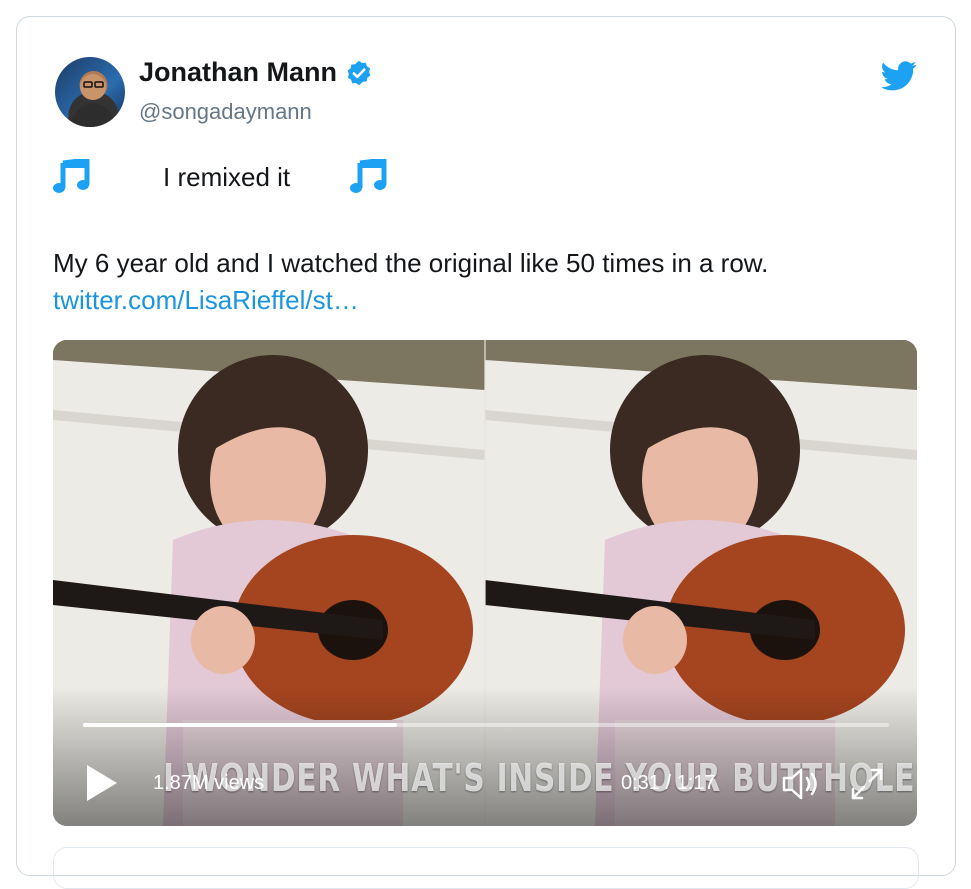 Image resolution: width=971 pixels, height=889 pixels. What do you see at coordinates (899, 76) in the screenshot?
I see `twitter-bird-icon` at bounding box center [899, 76].